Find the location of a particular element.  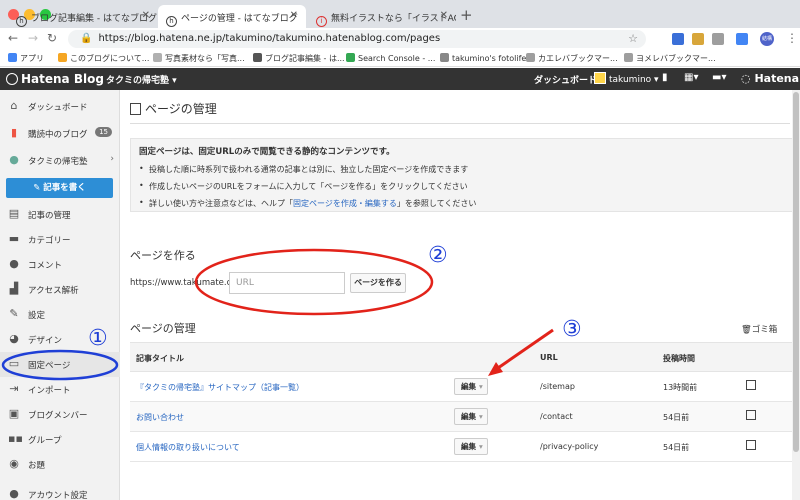

scrollbar-thumb is located at coordinates (796, 272).